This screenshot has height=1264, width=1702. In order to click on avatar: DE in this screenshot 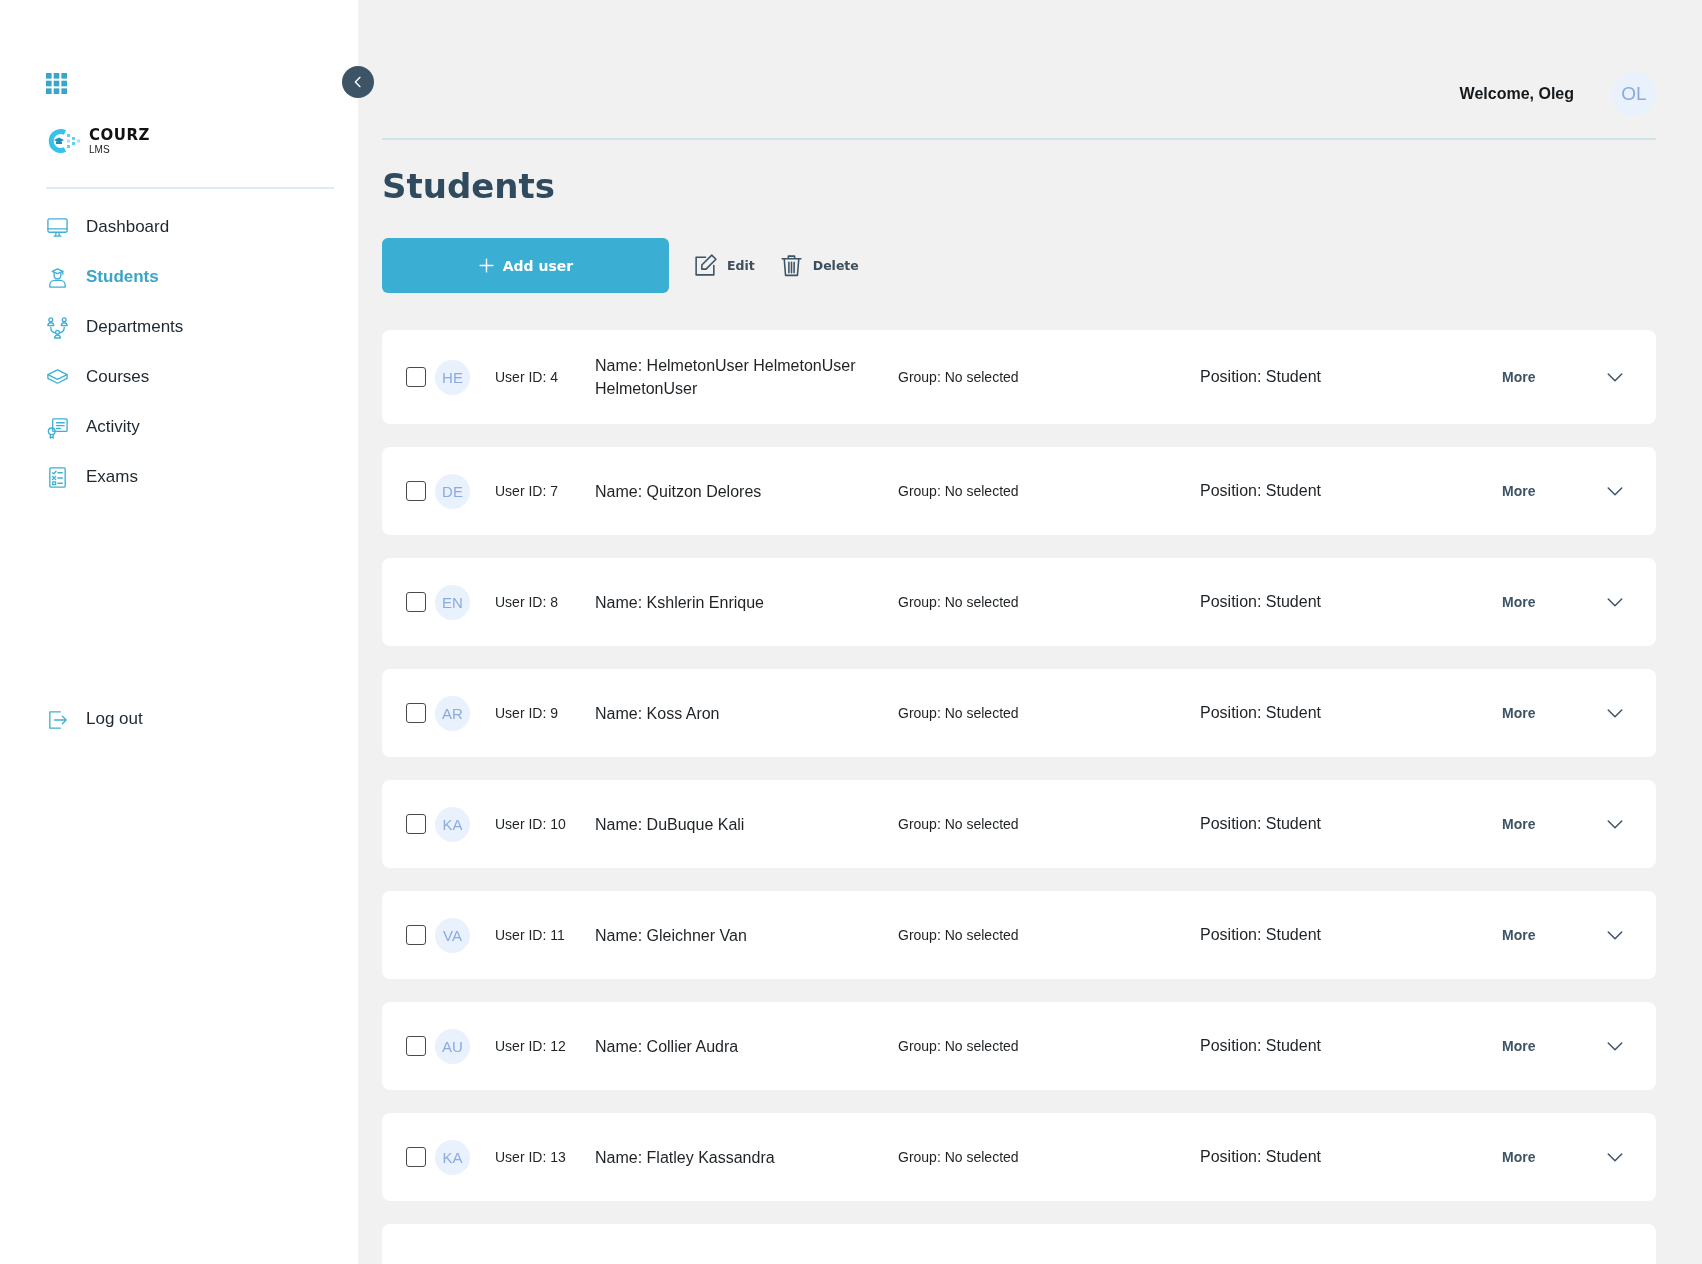, I will do `click(452, 491)`.